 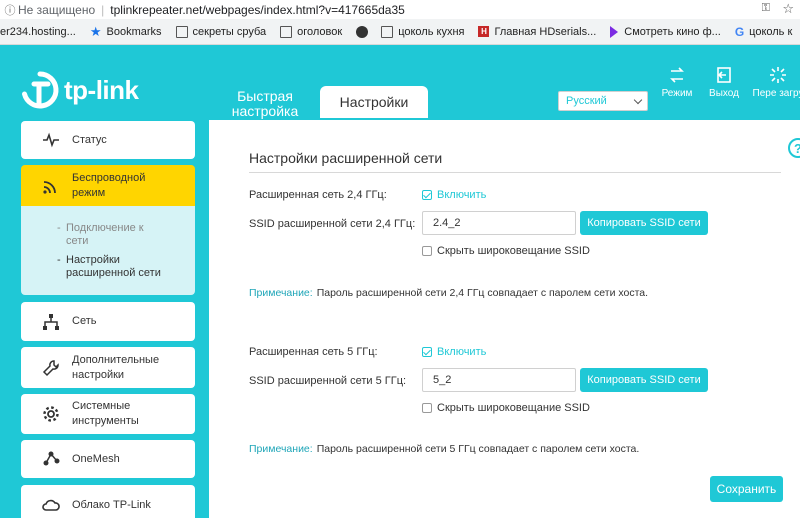 I want to click on bookmark-bookmarks: ★ Bookmarks, so click(x=126, y=32).